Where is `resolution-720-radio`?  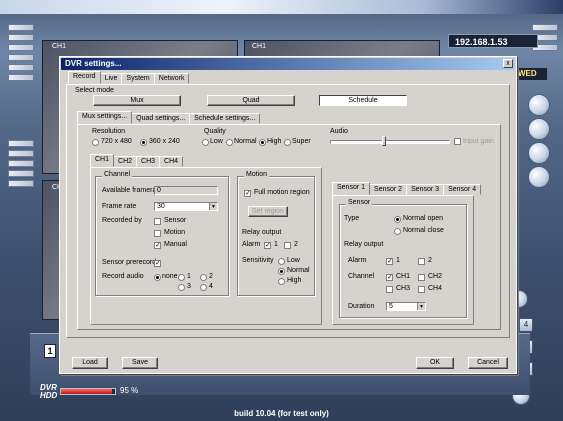
resolution-720-radio is located at coordinates (95, 142).